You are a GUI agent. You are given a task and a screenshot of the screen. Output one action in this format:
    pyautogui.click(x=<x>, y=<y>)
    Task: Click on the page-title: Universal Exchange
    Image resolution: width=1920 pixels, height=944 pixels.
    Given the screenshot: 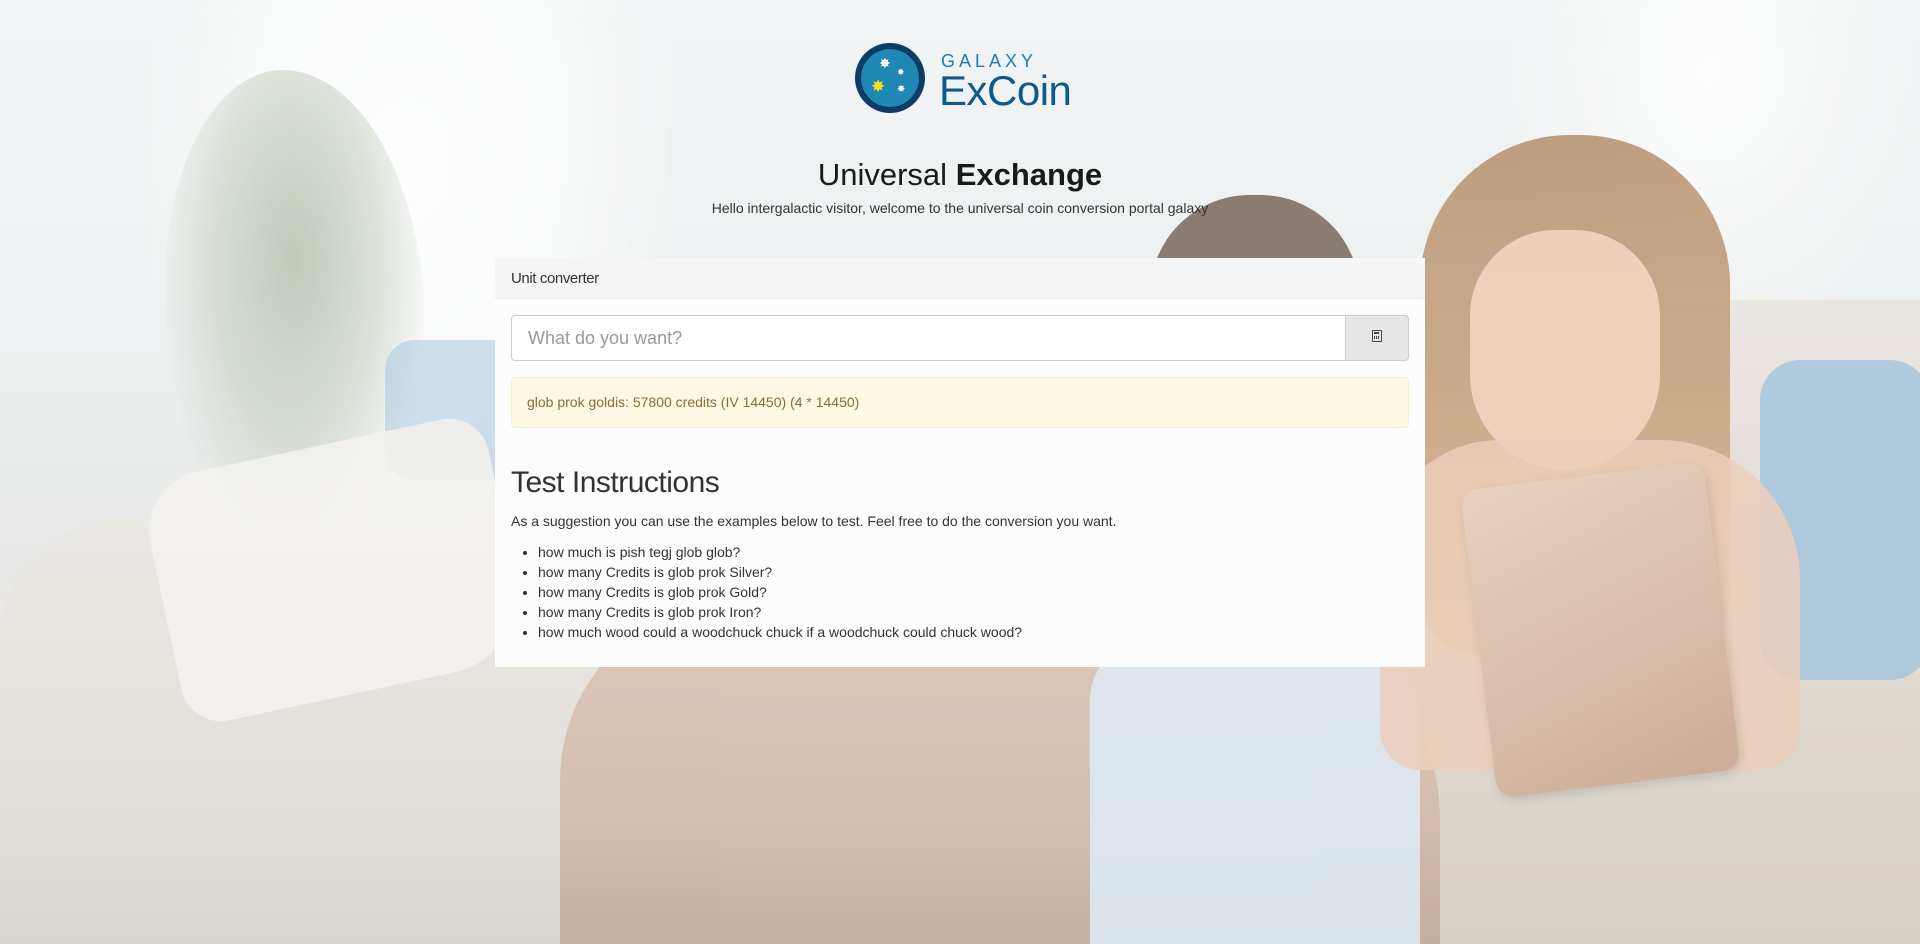 What is the action you would take?
    pyautogui.click(x=960, y=175)
    